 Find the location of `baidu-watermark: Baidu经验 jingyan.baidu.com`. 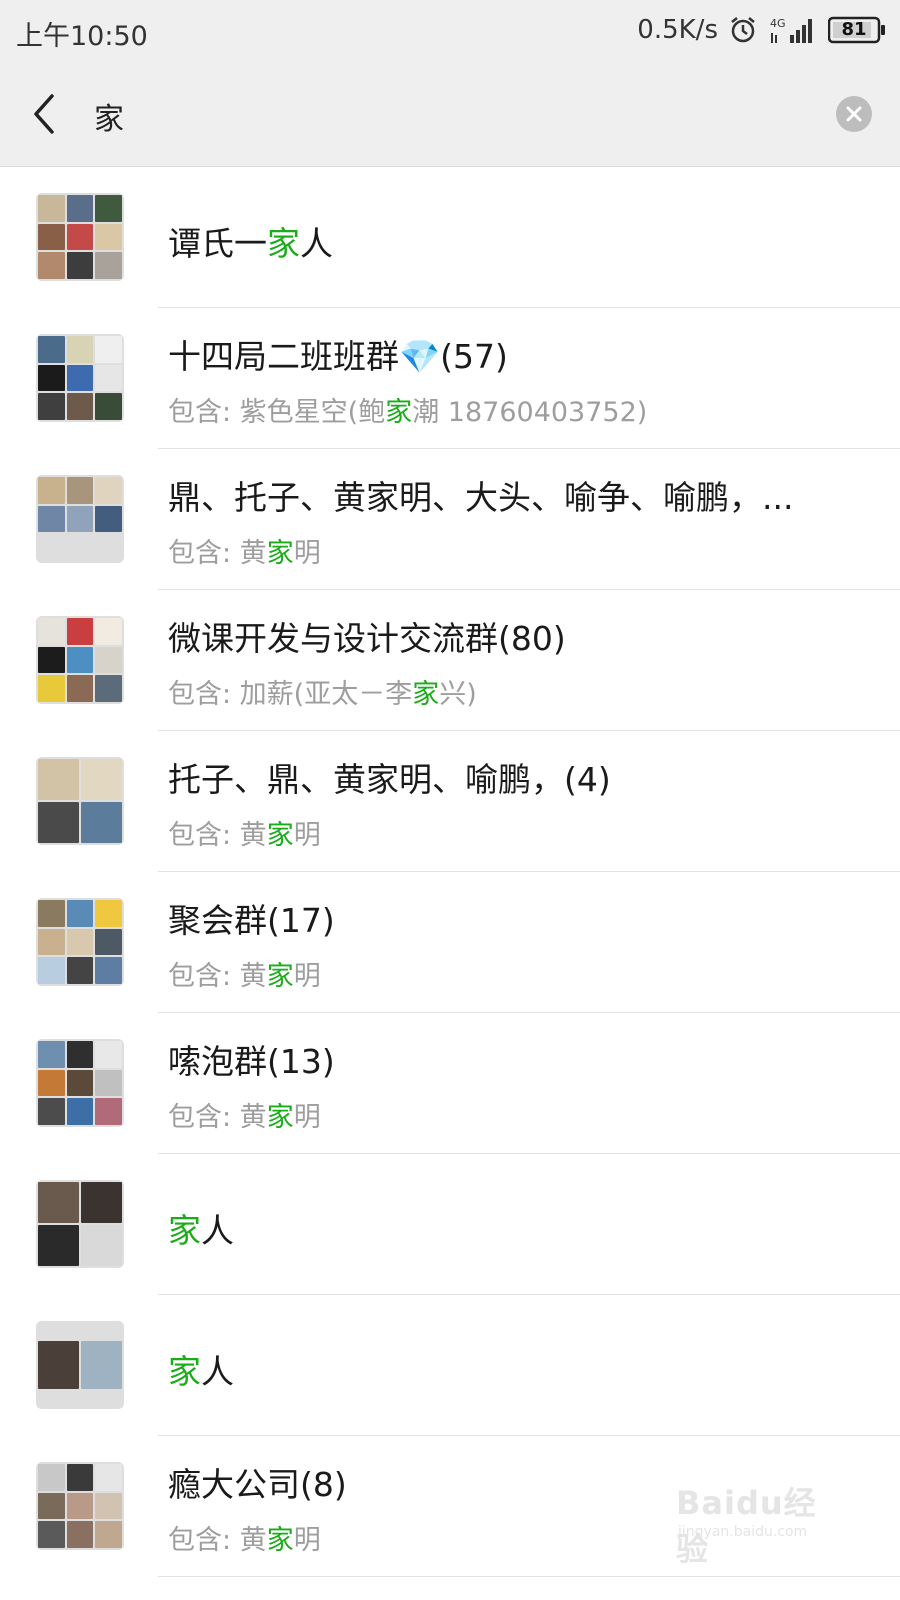

baidu-watermark: Baidu经验 jingyan.baidu.com is located at coordinates (761, 1523).